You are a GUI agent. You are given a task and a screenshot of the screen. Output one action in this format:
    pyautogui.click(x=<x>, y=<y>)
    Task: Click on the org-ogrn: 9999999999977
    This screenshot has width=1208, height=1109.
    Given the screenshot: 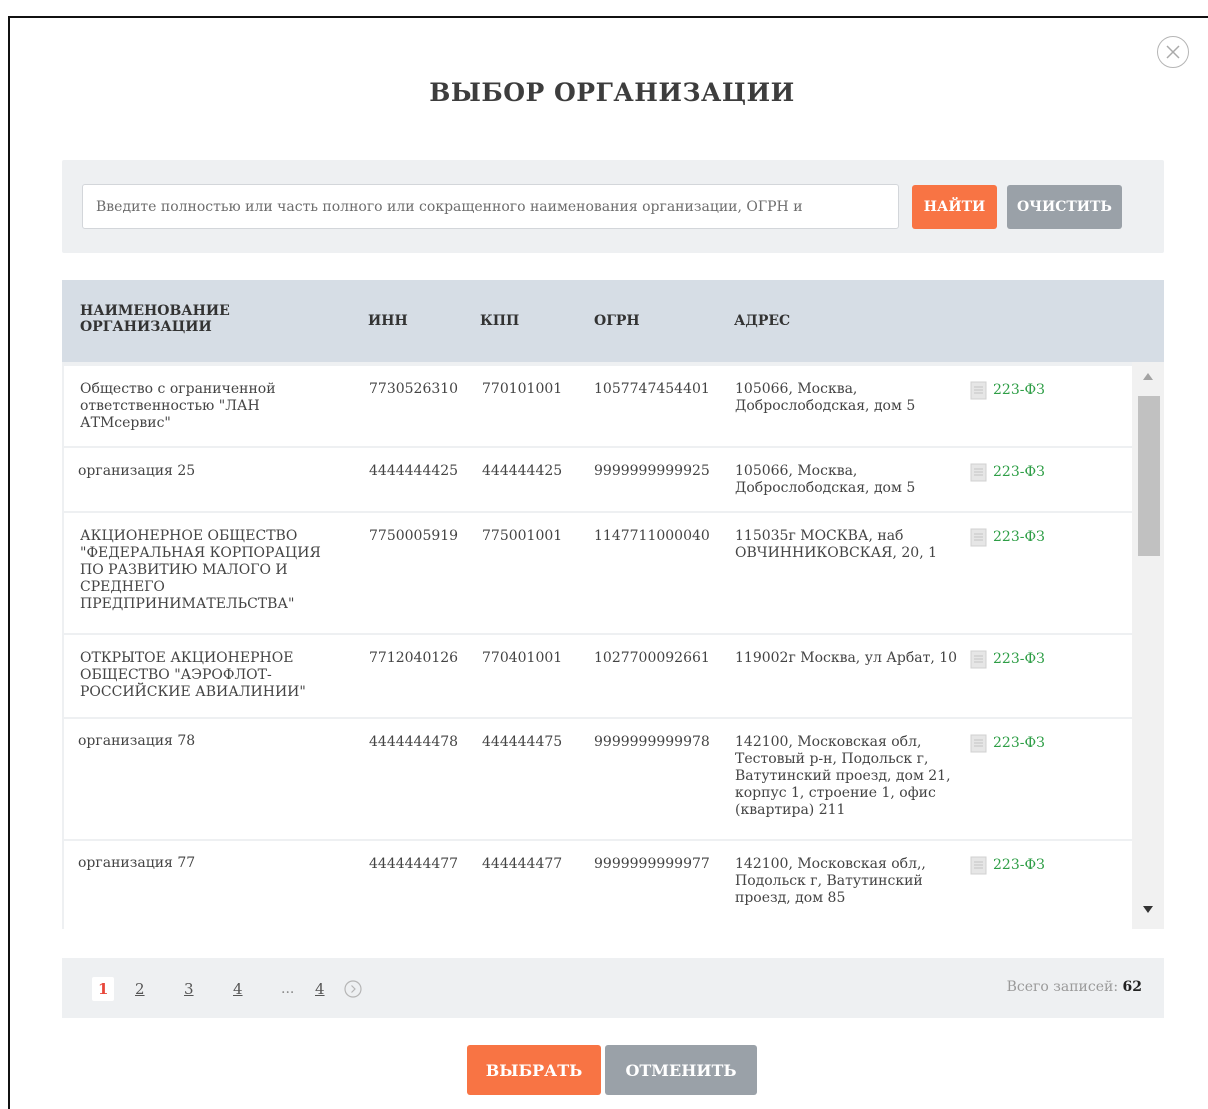 What is the action you would take?
    pyautogui.click(x=652, y=864)
    